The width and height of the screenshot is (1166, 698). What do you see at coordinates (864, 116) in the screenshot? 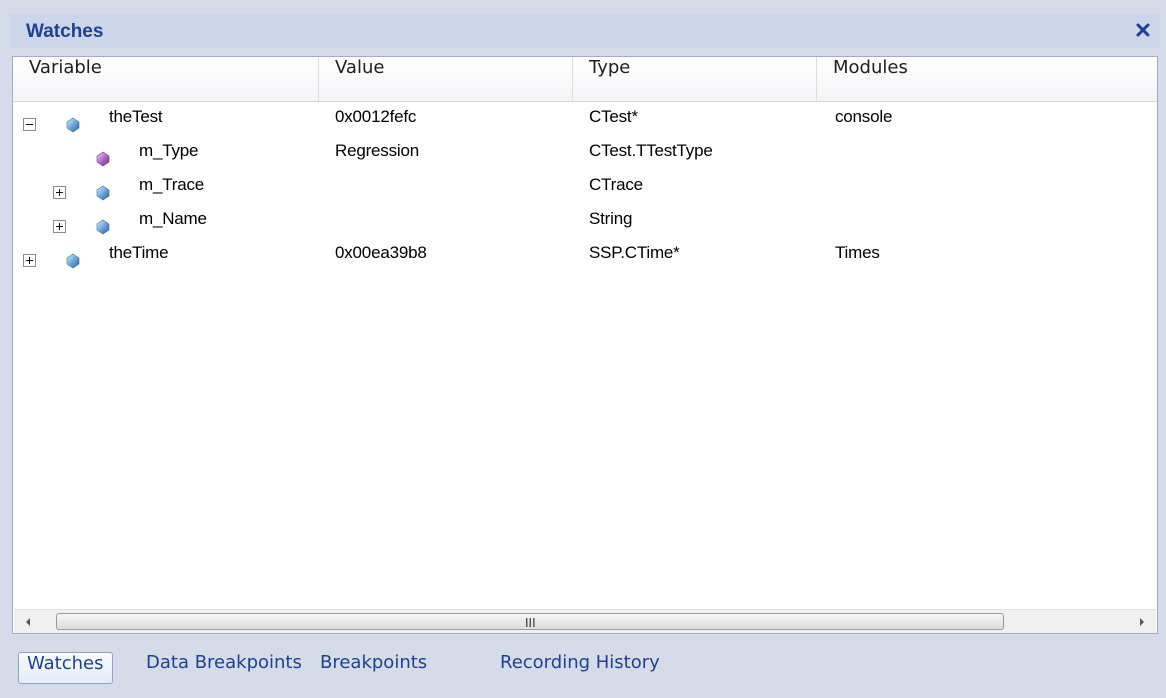
I see `variable-module: console` at bounding box center [864, 116].